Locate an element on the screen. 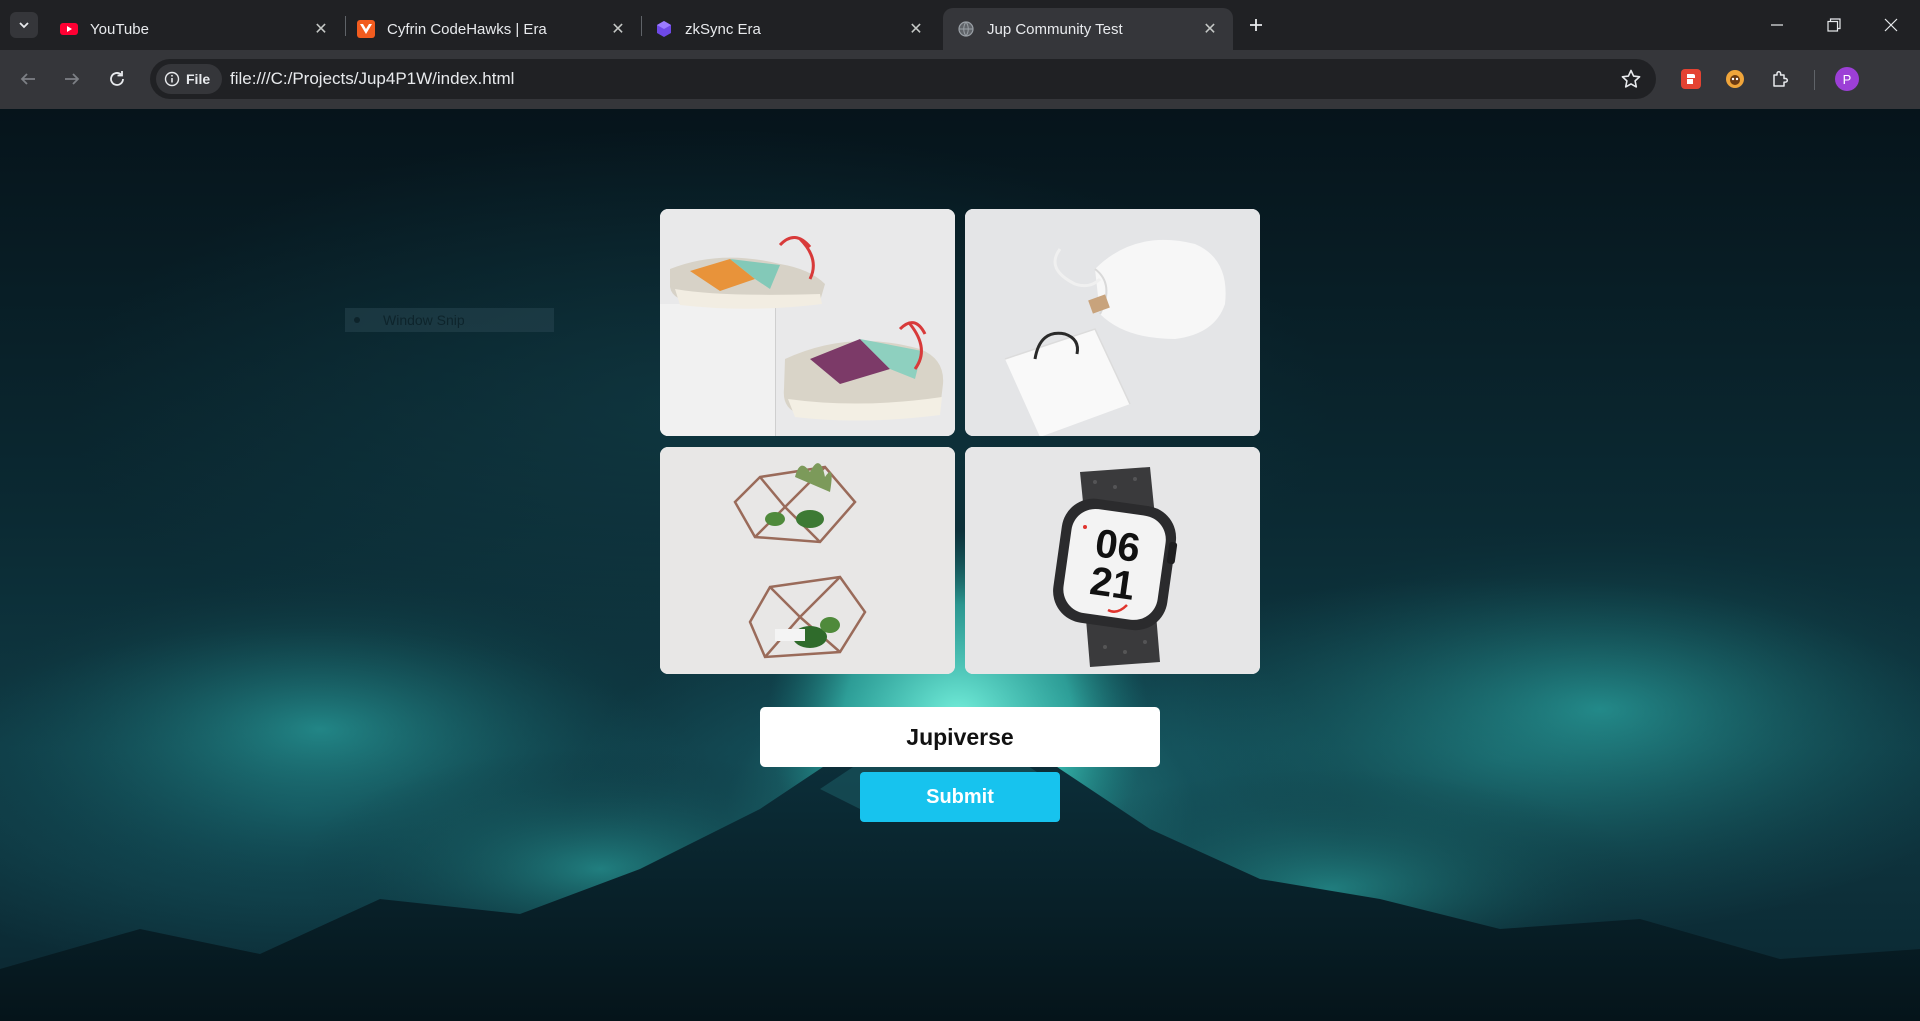  star-icon is located at coordinates (1631, 78).